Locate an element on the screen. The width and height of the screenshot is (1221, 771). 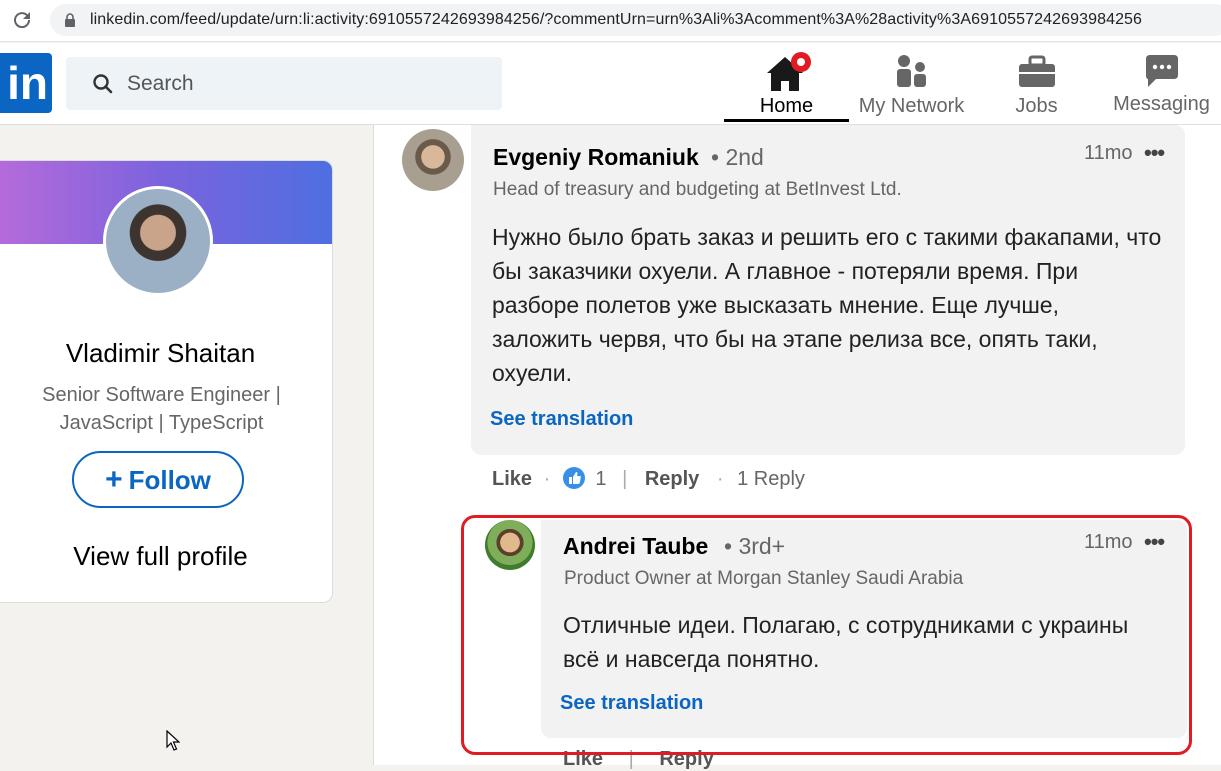
nav-jobs: Jobs is located at coordinates (1036, 84).